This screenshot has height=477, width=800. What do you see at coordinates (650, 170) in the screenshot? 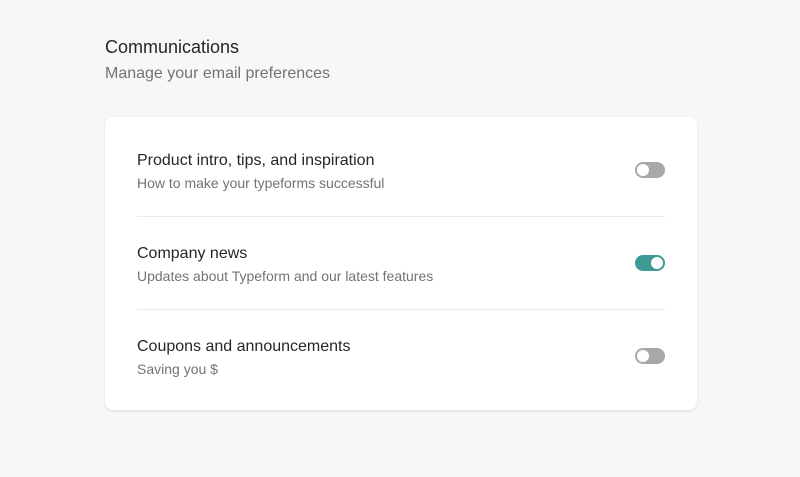
I see `product-intro-toggle` at bounding box center [650, 170].